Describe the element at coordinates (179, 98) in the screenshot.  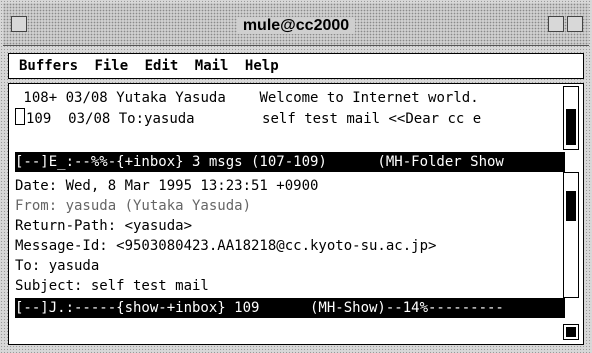
I see `message-from: Yutaka Yasuda` at that location.